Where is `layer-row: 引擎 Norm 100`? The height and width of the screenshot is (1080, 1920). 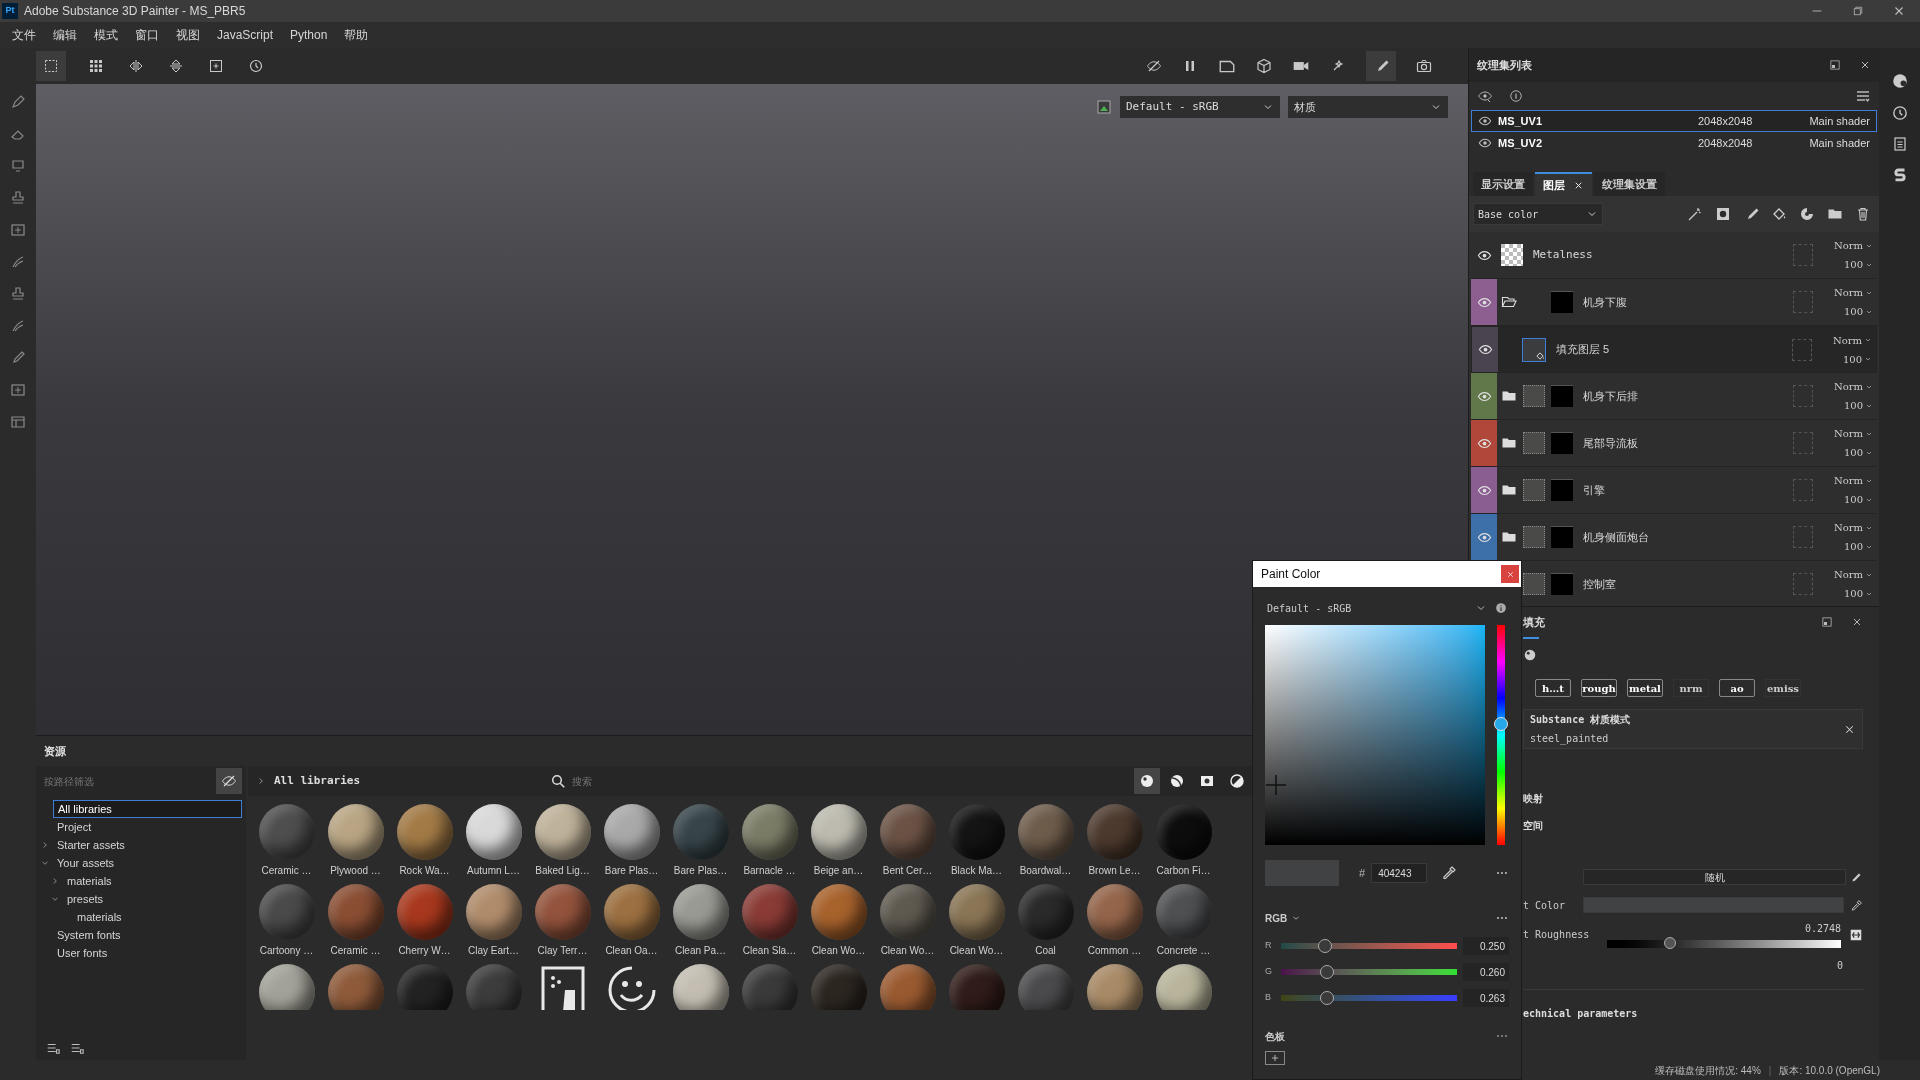 layer-row: 引擎 Norm 100 is located at coordinates (1674, 490).